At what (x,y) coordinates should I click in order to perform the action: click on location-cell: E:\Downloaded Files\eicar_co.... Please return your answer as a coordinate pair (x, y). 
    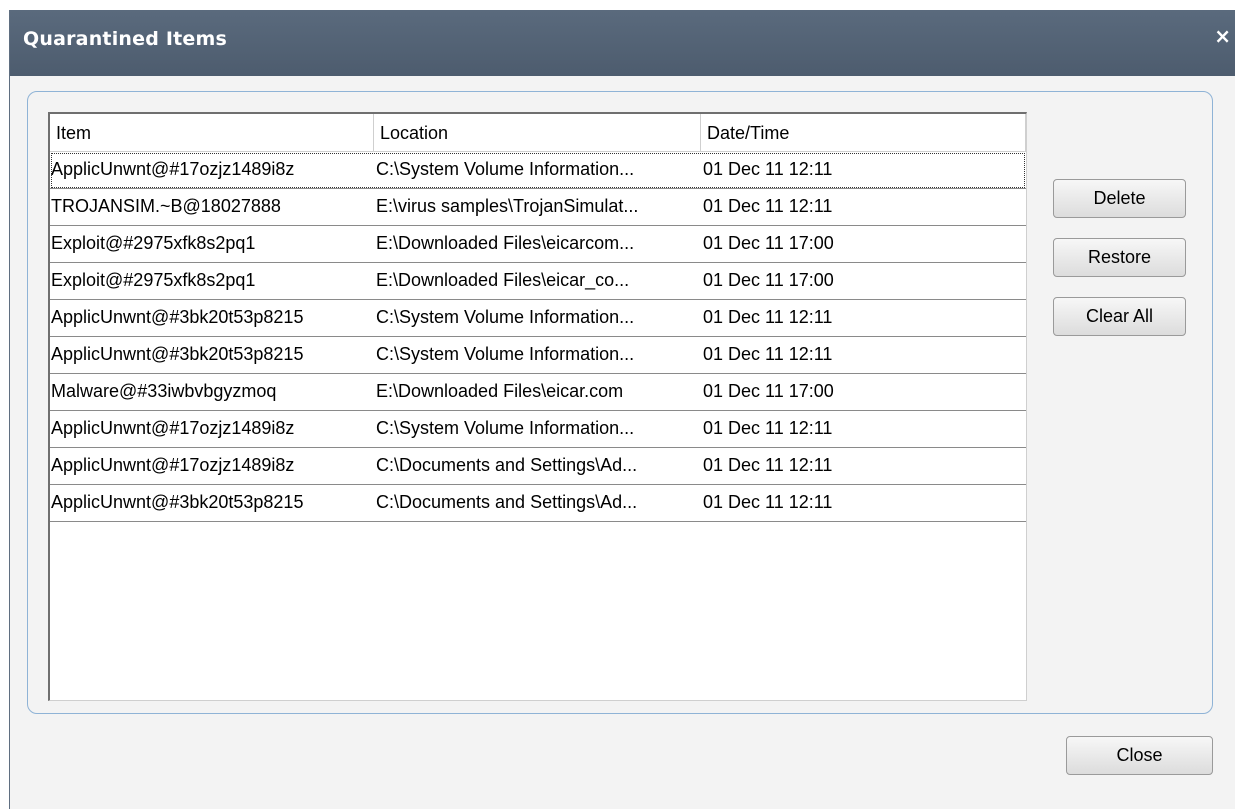
    Looking at the image, I should click on (503, 280).